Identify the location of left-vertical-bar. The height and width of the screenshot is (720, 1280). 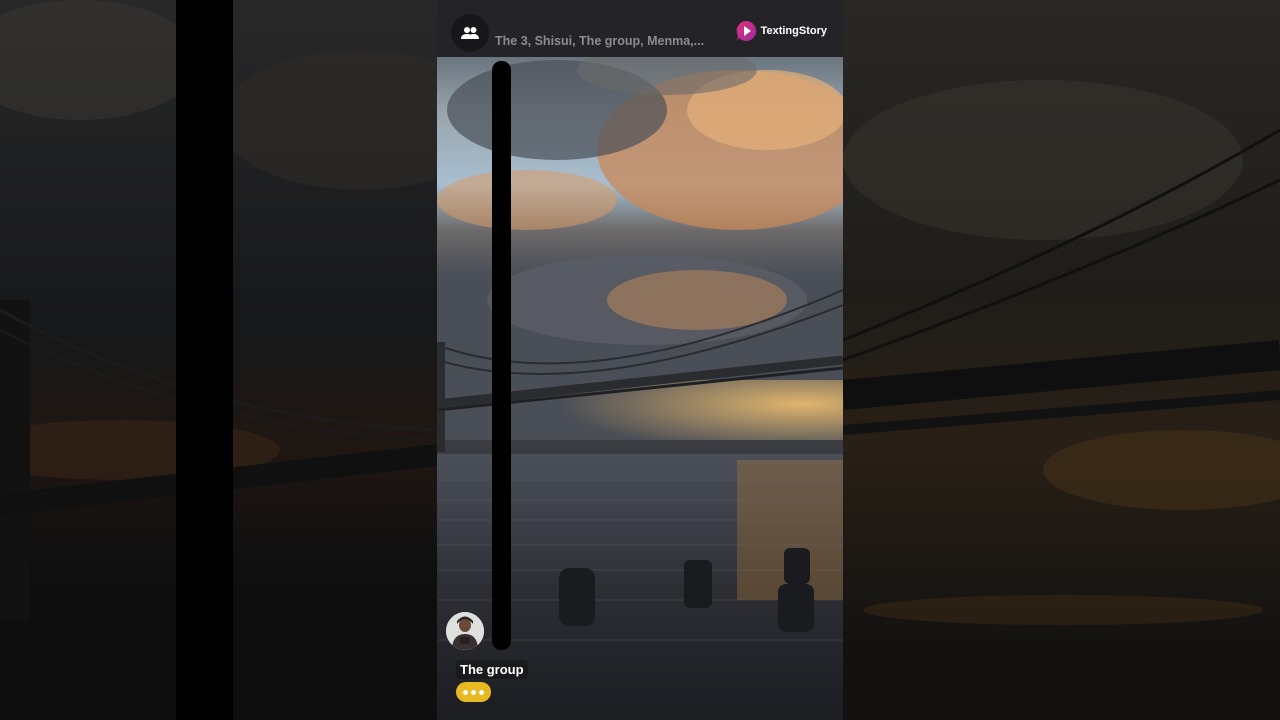
(204, 360).